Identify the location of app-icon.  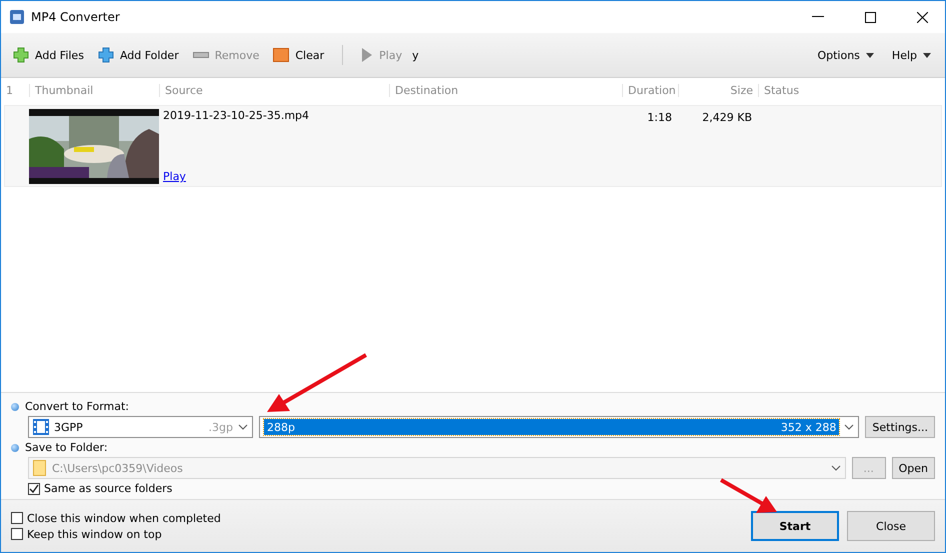
(17, 17).